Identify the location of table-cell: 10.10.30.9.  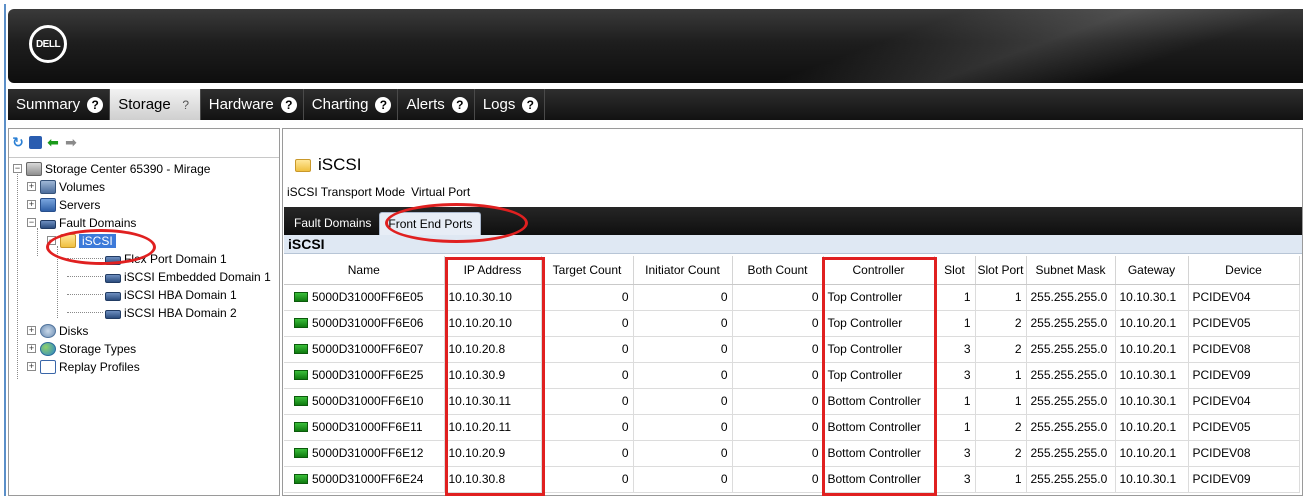
(493, 375).